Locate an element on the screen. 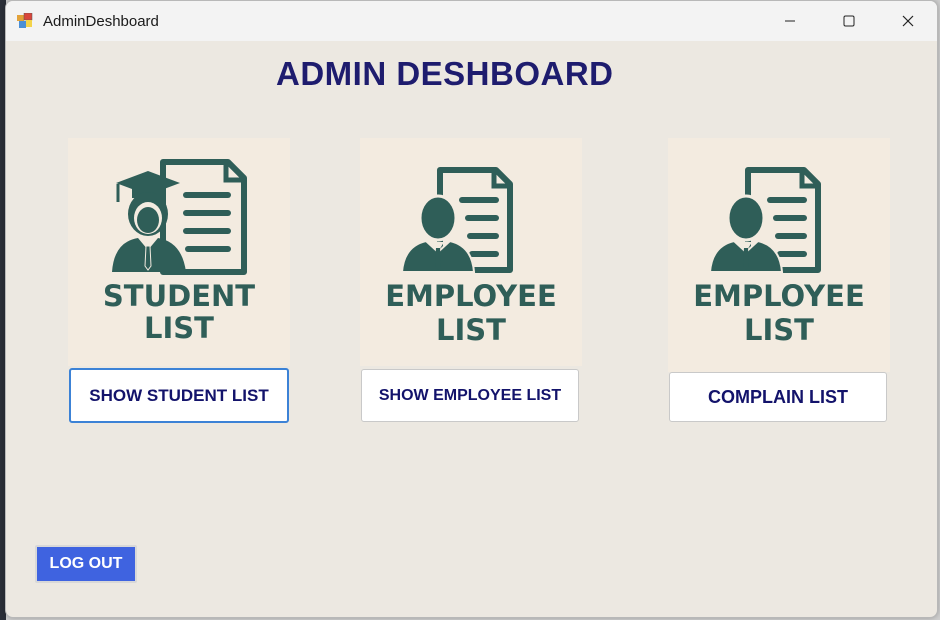  close-icon is located at coordinates (907, 21).